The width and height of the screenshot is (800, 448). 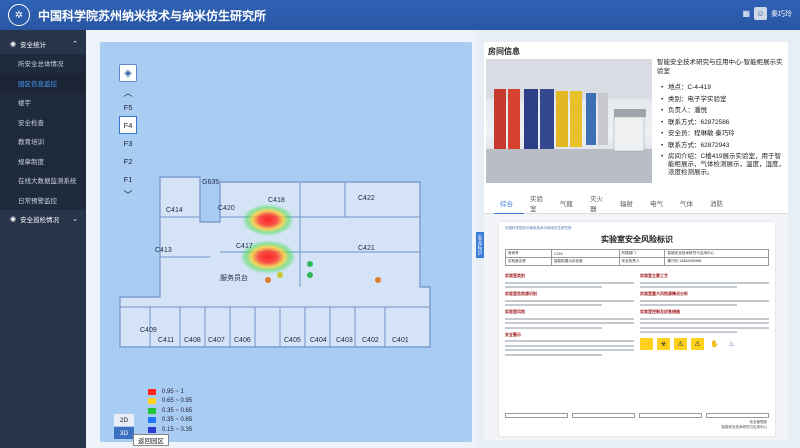 I want to click on table-cell: 智能柜展示实验室, so click(x=585, y=261).